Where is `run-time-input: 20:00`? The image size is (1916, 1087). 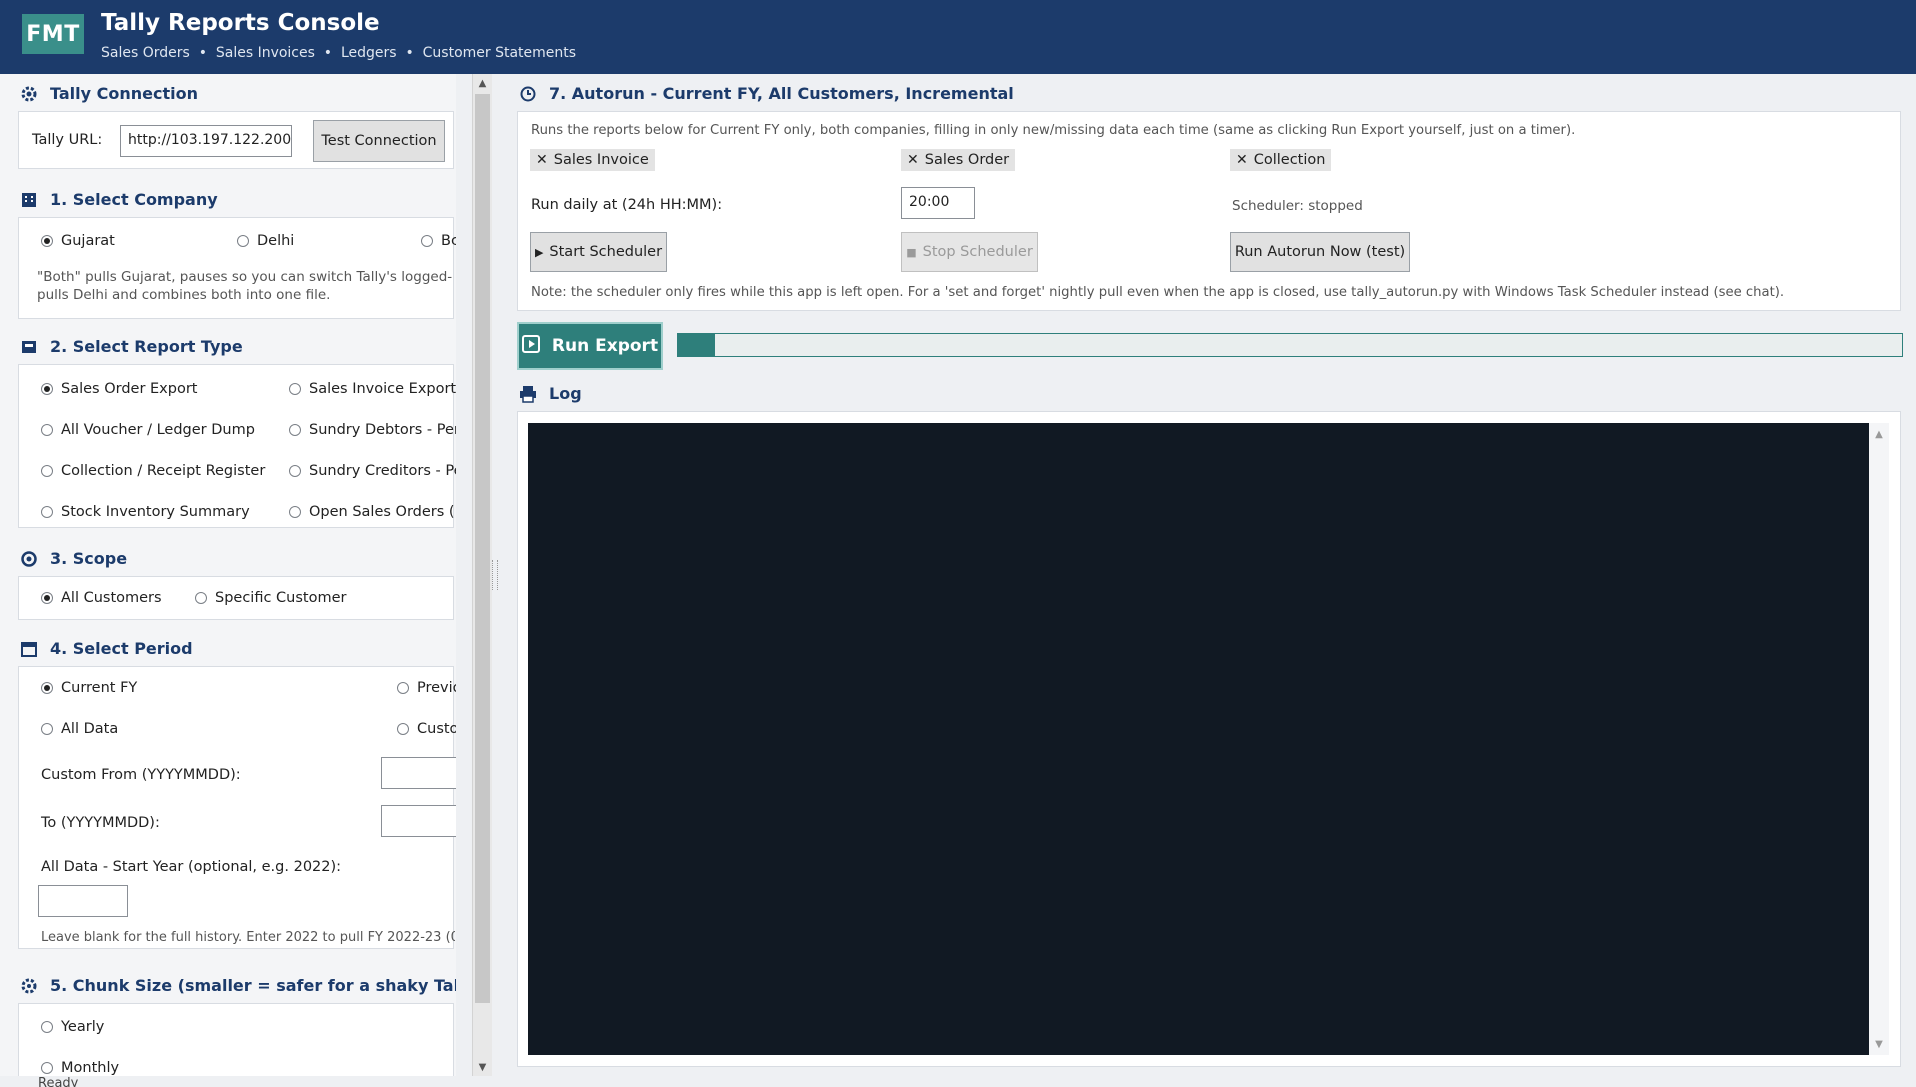
run-time-input: 20:00 is located at coordinates (938, 203).